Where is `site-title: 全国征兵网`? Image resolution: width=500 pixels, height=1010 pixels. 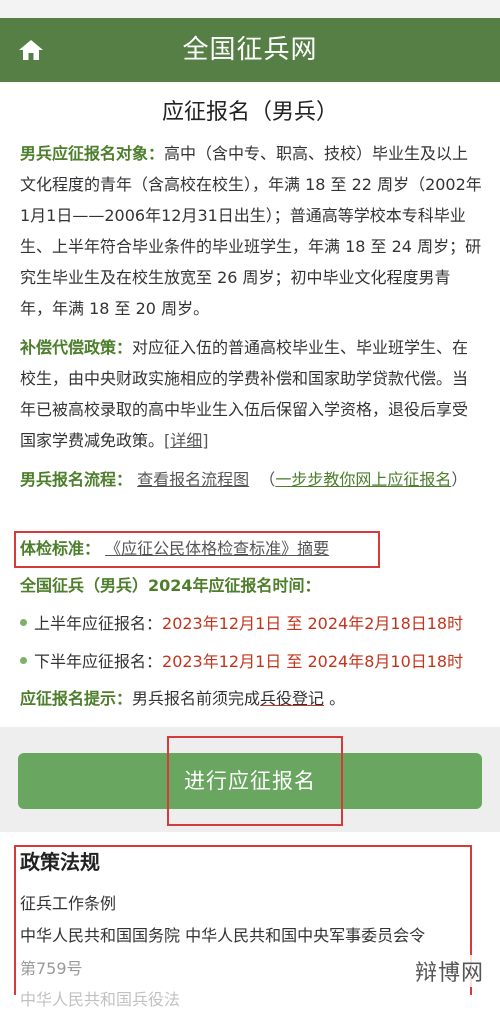 site-title: 全国征兵网 is located at coordinates (250, 50).